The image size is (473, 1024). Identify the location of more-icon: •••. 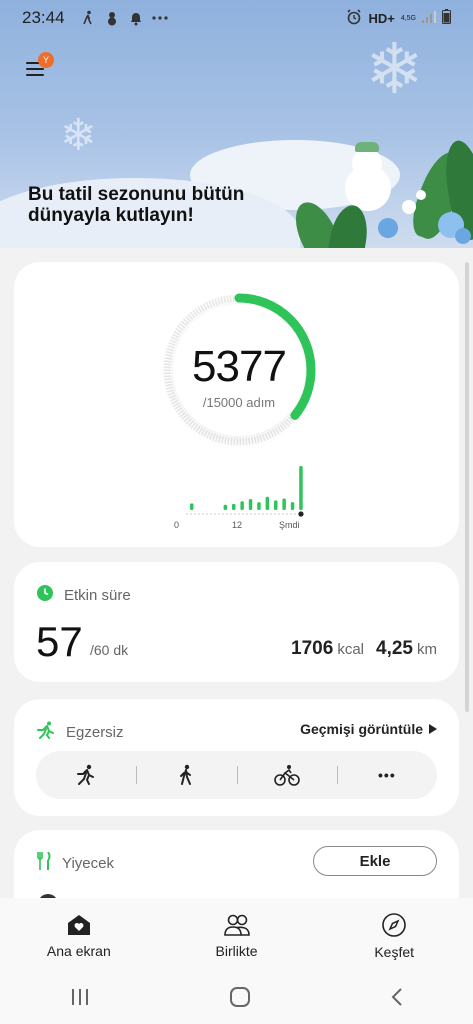
(387, 775).